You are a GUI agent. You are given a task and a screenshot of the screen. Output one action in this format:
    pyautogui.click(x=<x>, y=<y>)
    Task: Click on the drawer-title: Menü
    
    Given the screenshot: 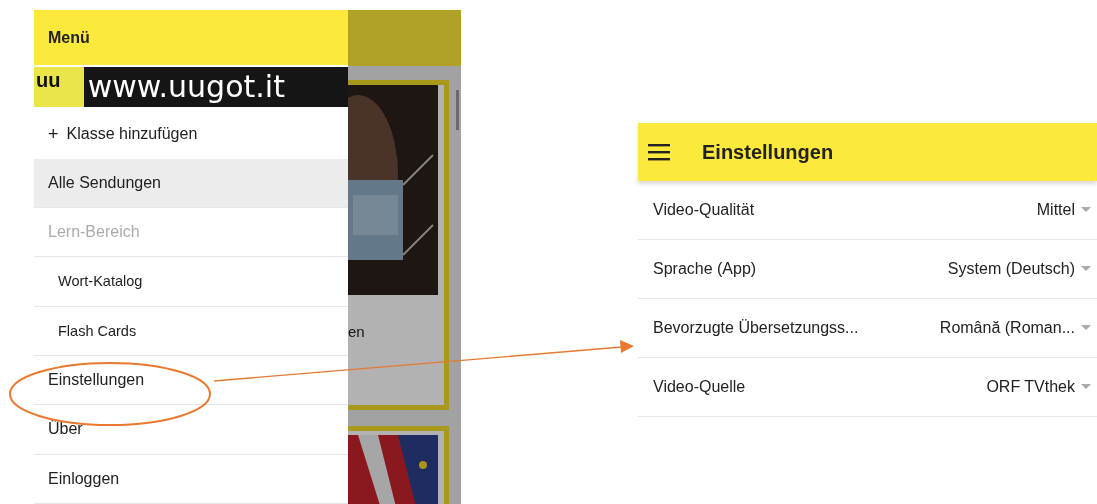 What is the action you would take?
    pyautogui.click(x=69, y=37)
    